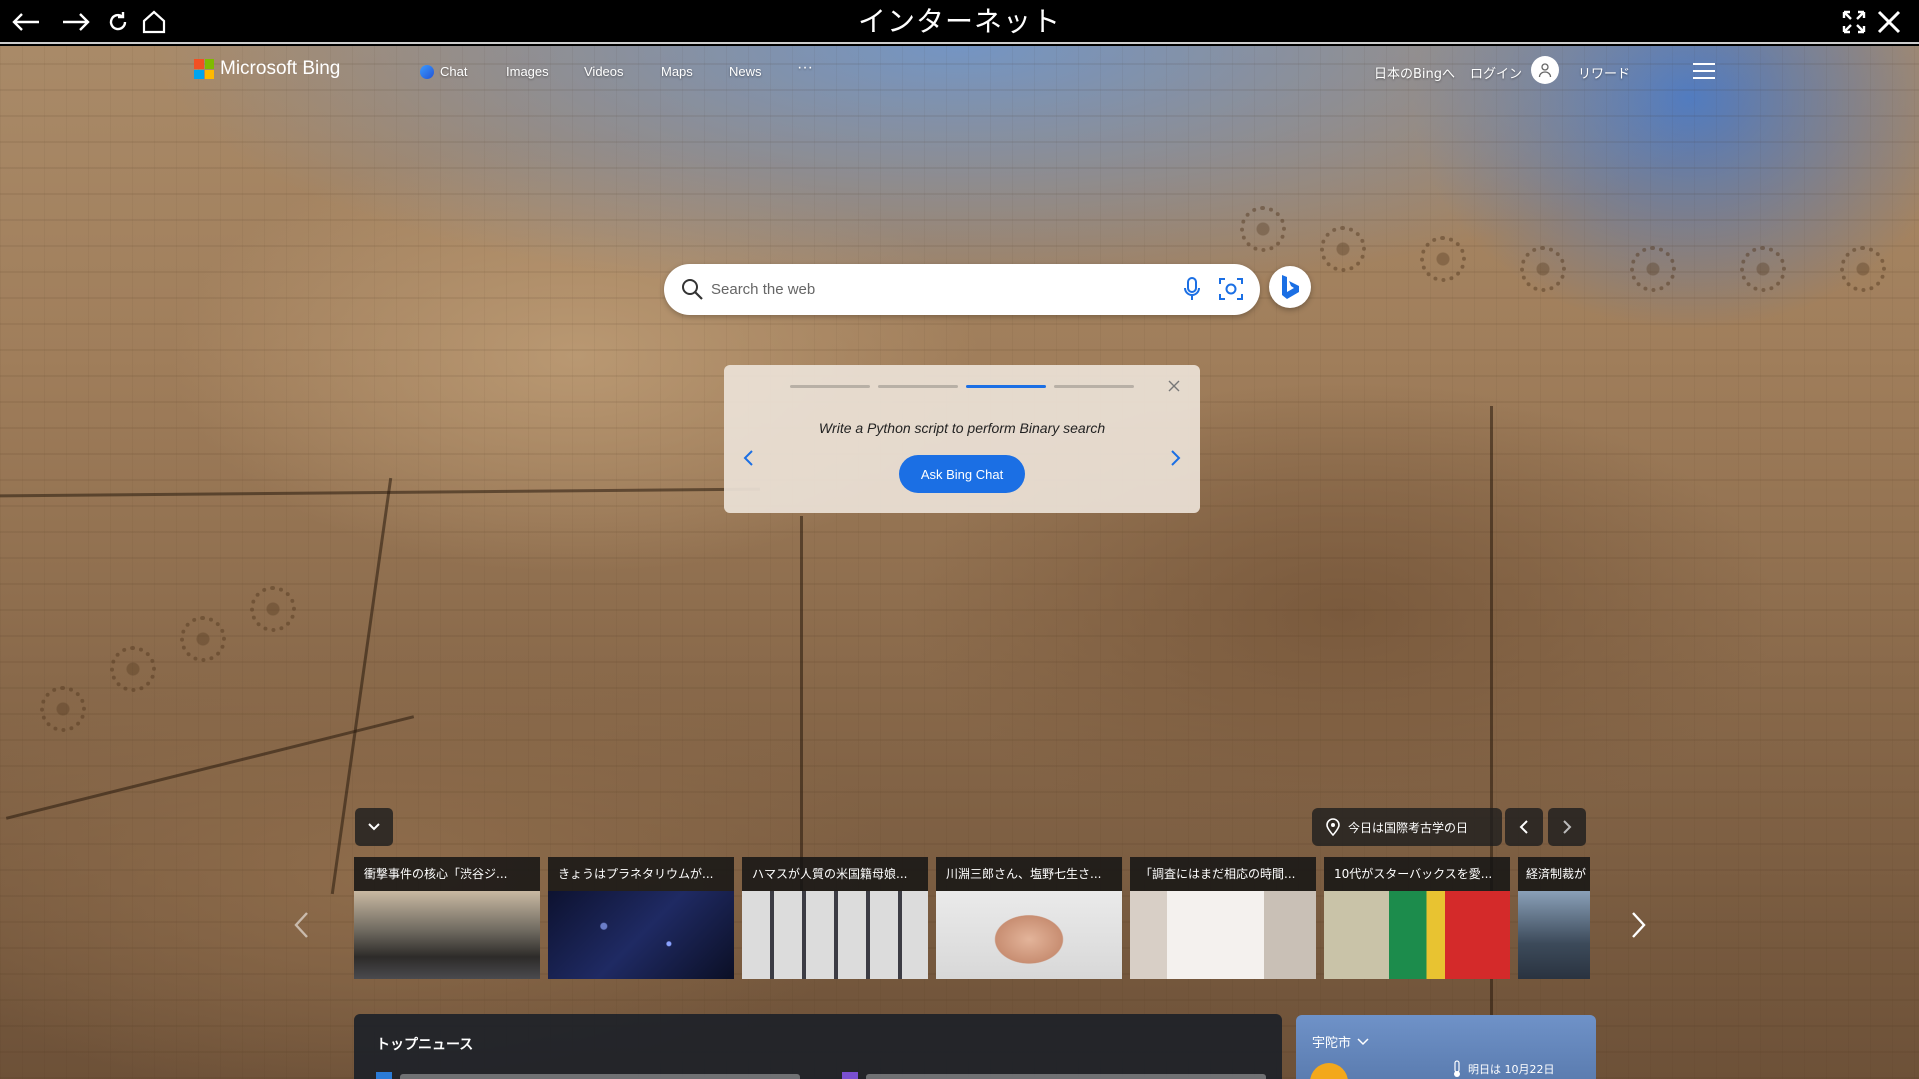 The width and height of the screenshot is (1919, 1079). What do you see at coordinates (1496, 72) in the screenshot?
I see `login-link: ログイン` at bounding box center [1496, 72].